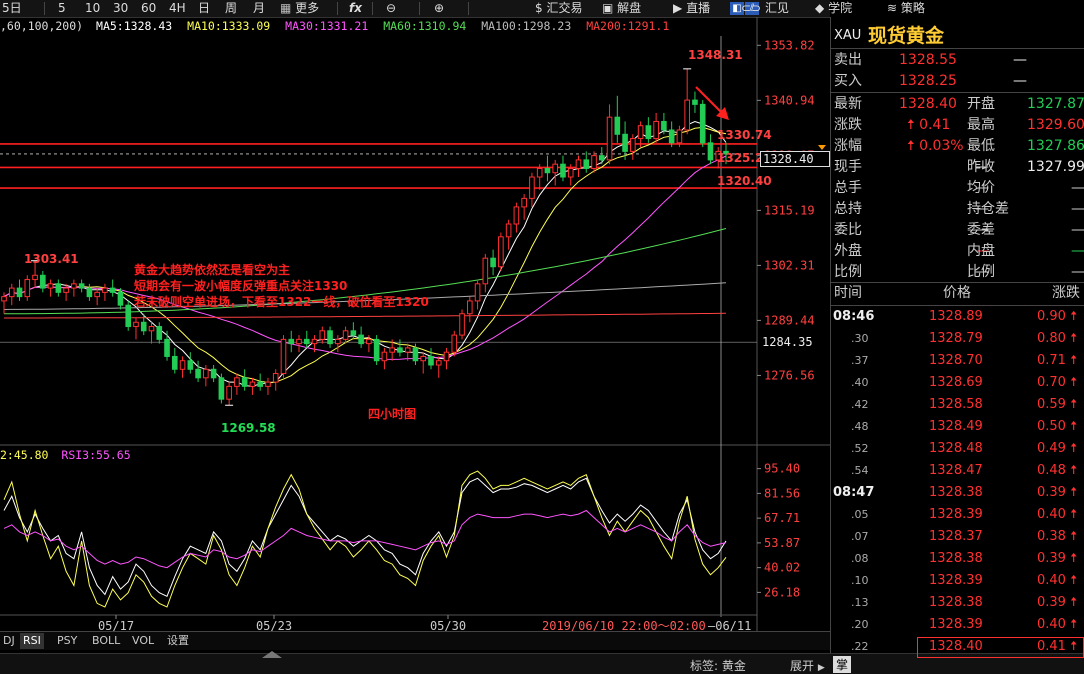 The image size is (1084, 674). What do you see at coordinates (391, 8) in the screenshot?
I see `zoom-out-icon: ⊖` at bounding box center [391, 8].